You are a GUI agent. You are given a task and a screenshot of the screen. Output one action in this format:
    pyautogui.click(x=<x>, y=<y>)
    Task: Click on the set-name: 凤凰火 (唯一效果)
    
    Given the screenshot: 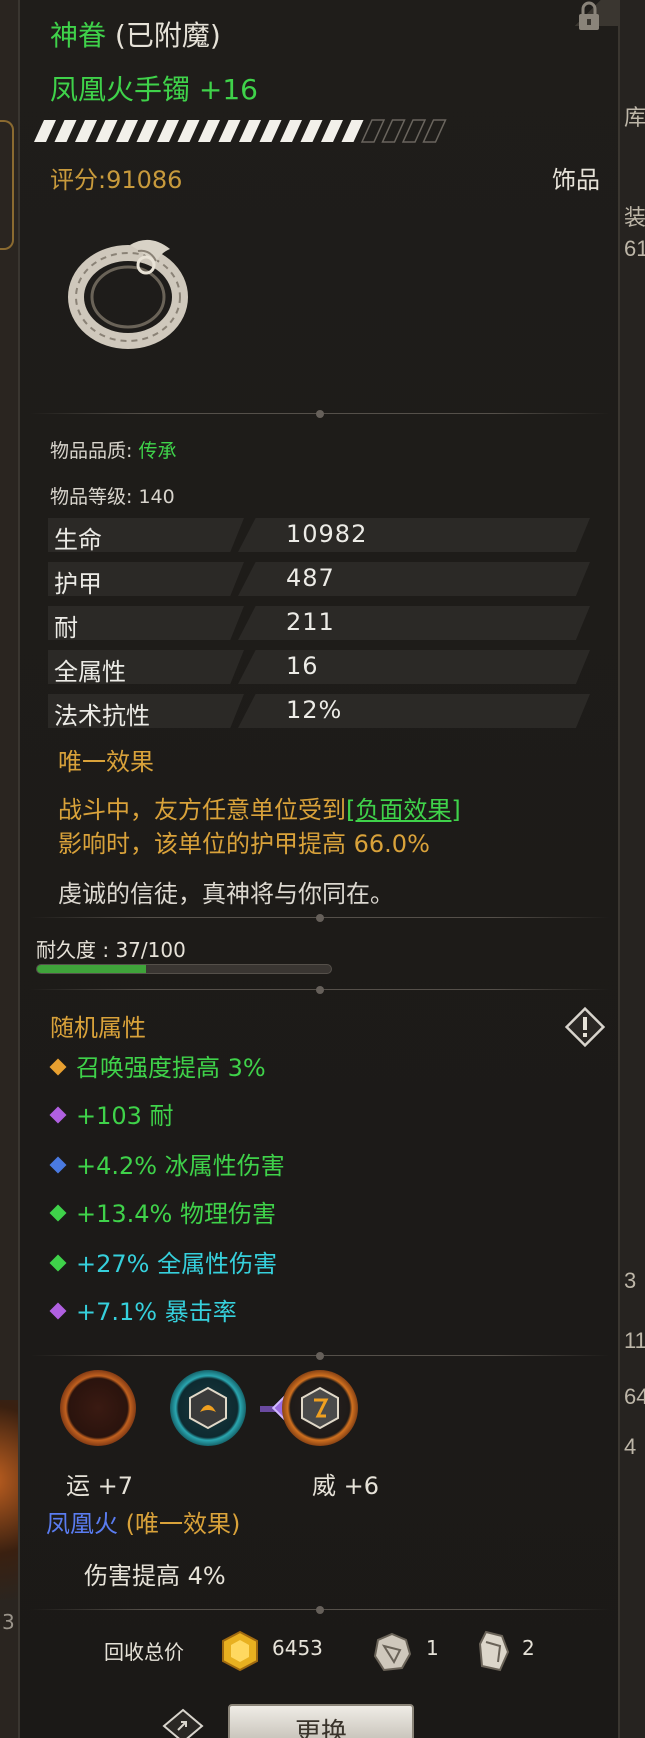 What is the action you would take?
    pyautogui.click(x=143, y=1521)
    